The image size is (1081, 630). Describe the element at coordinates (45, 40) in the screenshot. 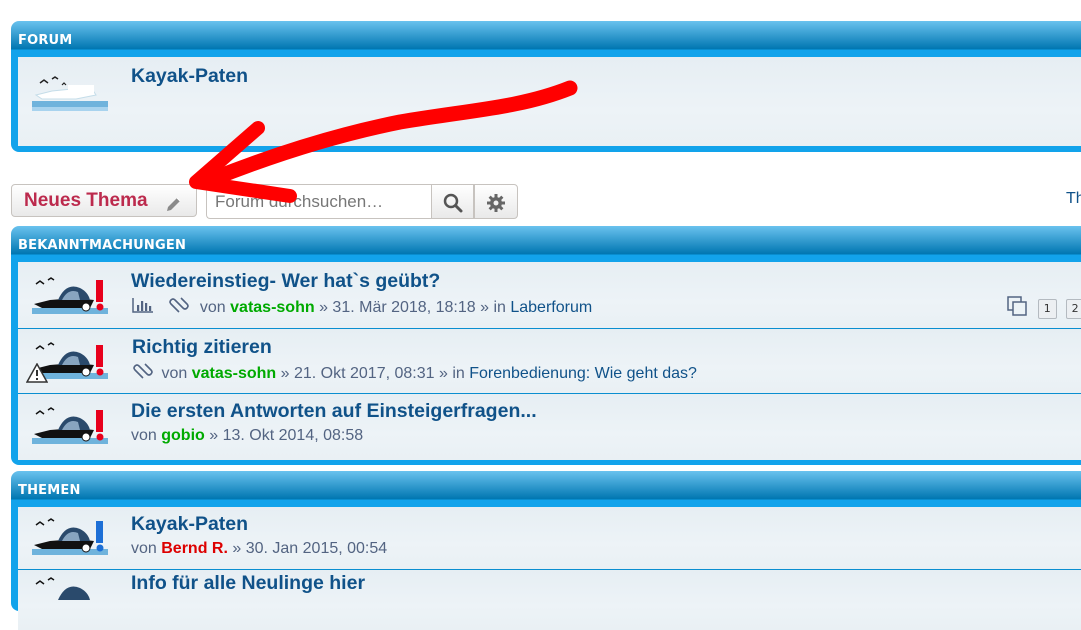

I see `forum-panel-header: FORUM` at that location.